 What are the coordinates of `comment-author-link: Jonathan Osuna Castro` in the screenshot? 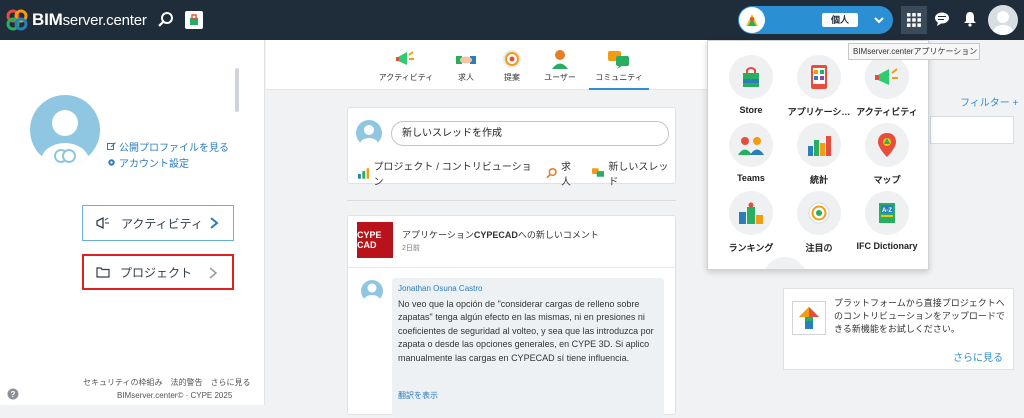 It's located at (440, 288).